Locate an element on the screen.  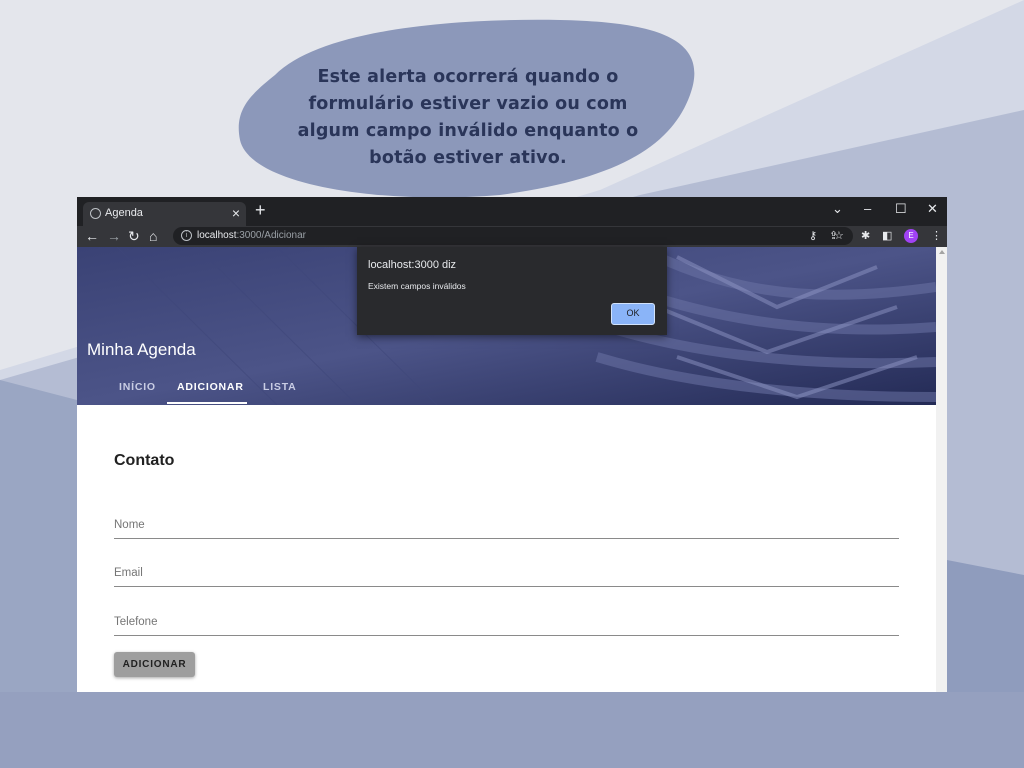
close-tab-icon: × is located at coordinates (236, 213).